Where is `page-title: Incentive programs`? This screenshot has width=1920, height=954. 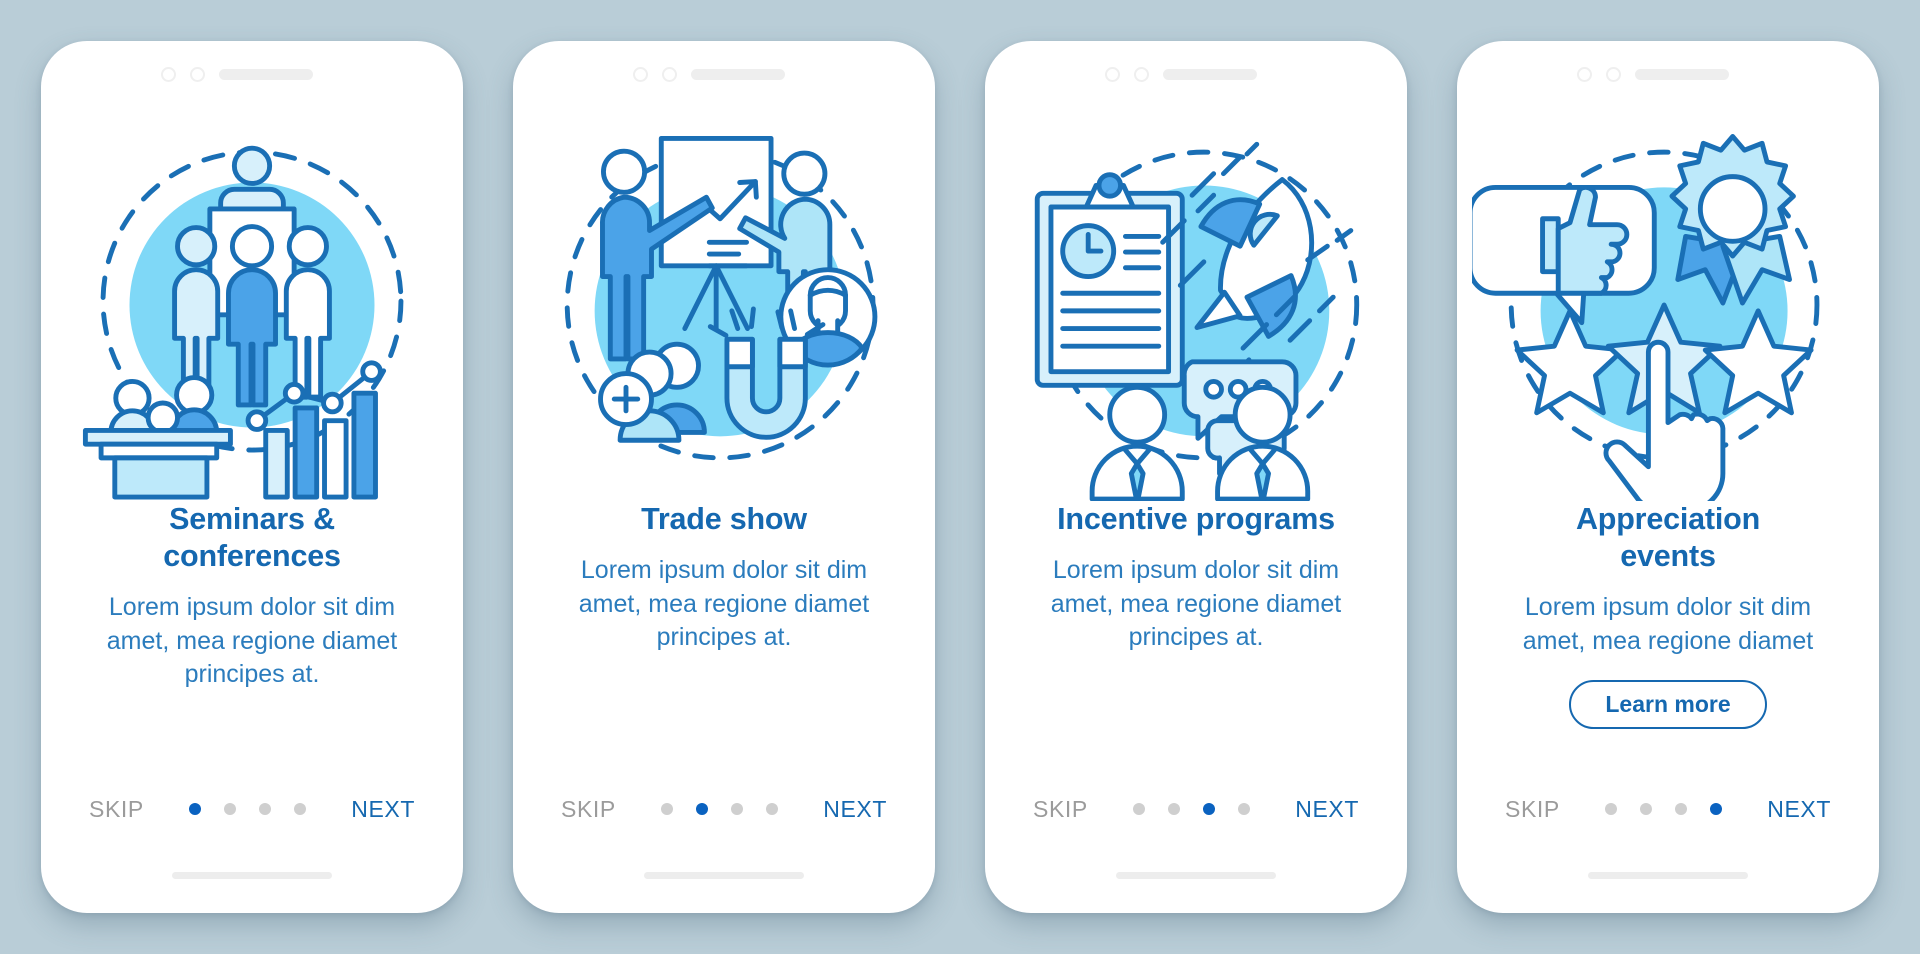 page-title: Incentive programs is located at coordinates (1196, 519).